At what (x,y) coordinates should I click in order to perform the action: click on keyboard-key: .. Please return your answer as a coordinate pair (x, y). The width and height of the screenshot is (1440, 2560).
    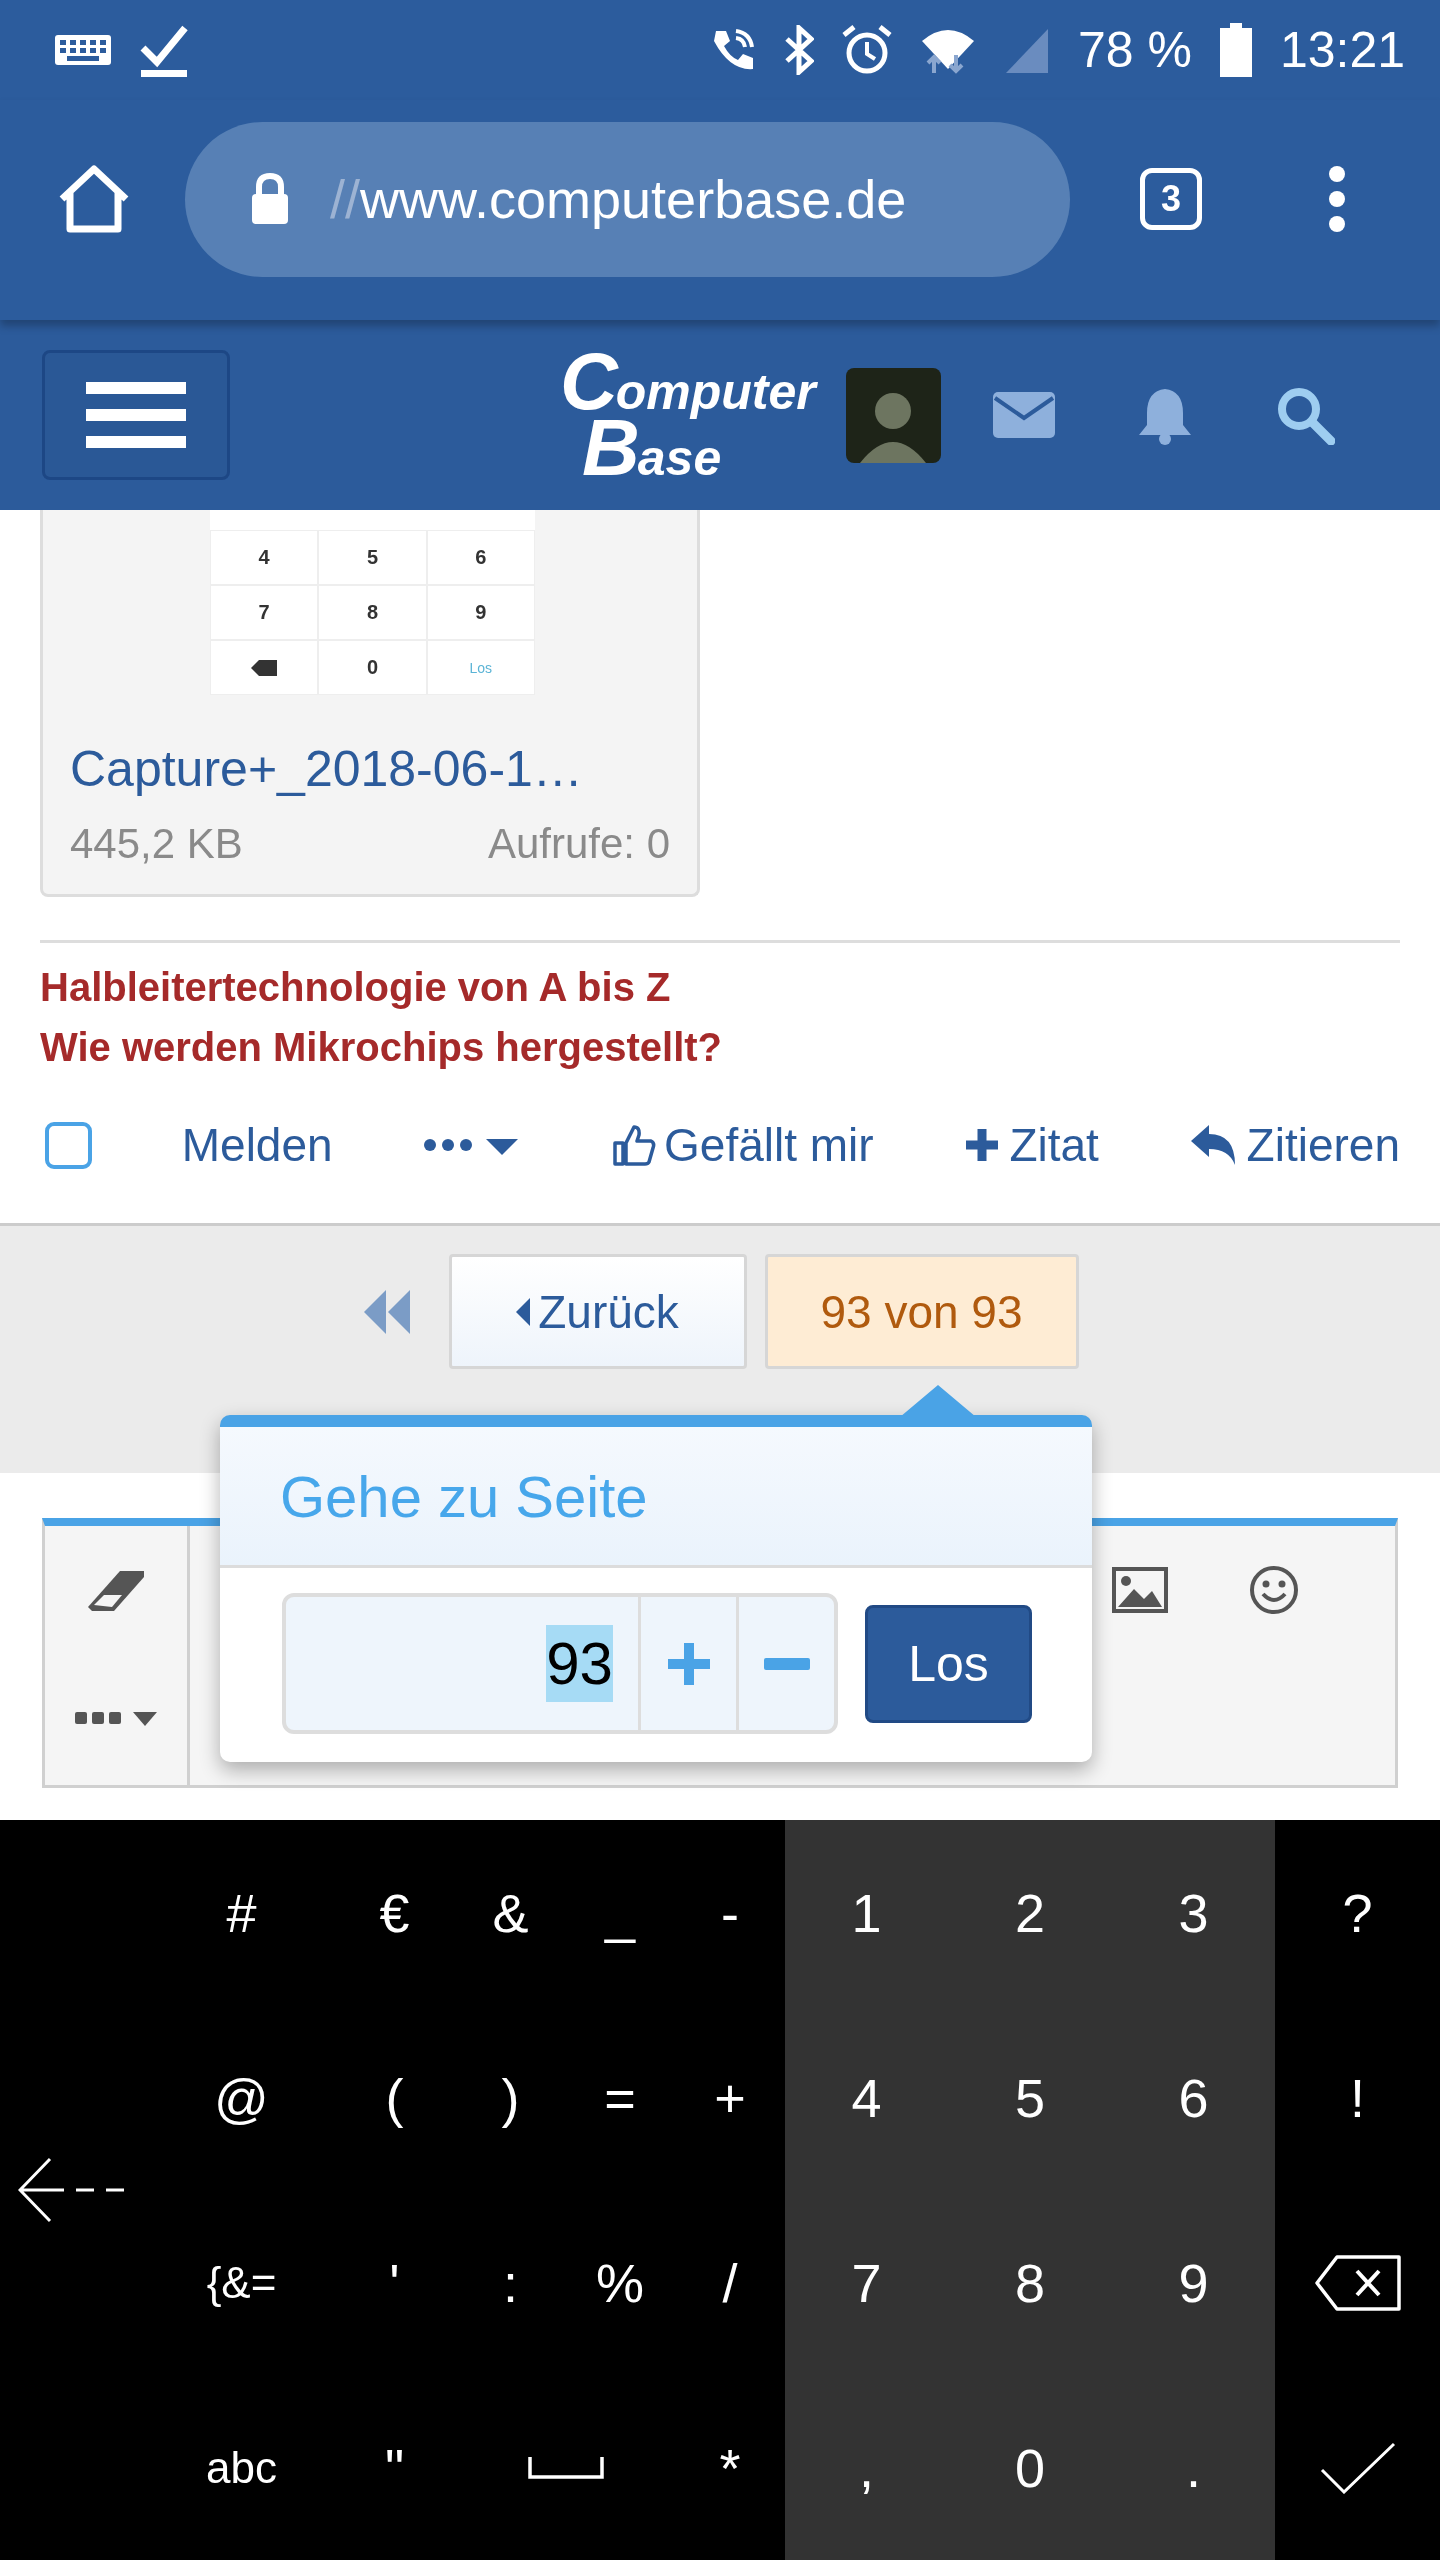
    Looking at the image, I should click on (1193, 2467).